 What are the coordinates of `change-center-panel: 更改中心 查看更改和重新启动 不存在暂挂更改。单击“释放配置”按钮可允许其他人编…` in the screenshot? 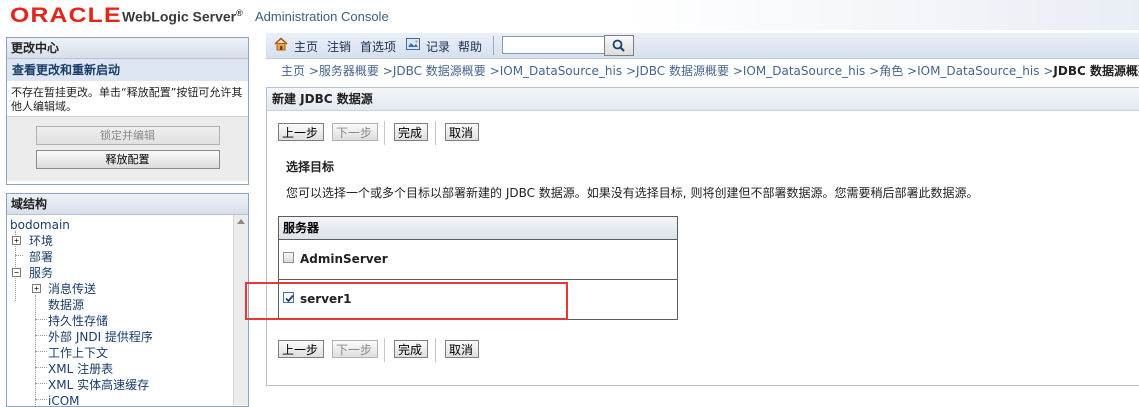 It's located at (127, 111).